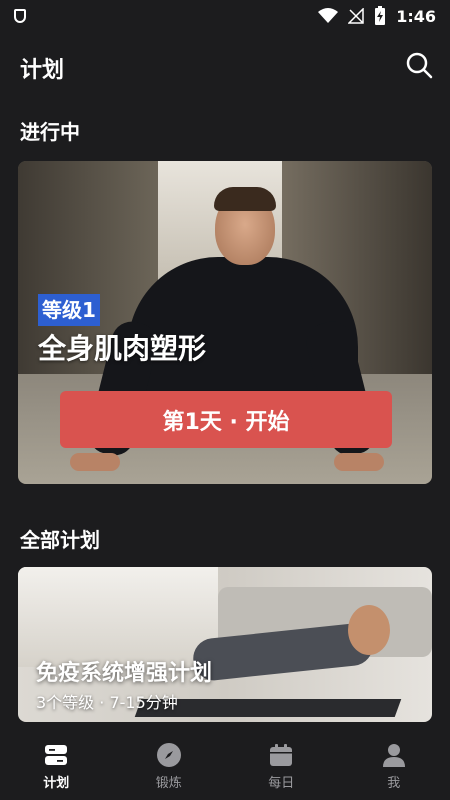 Image resolution: width=450 pixels, height=800 pixels. I want to click on tab-me: 我, so click(394, 767).